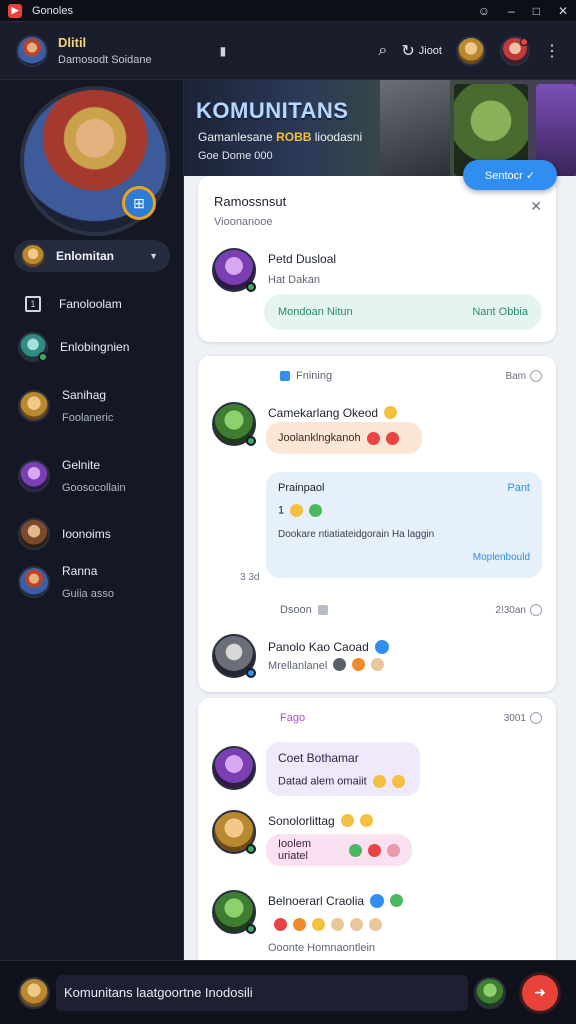  I want to click on search-icon: ⌕, so click(382, 51).